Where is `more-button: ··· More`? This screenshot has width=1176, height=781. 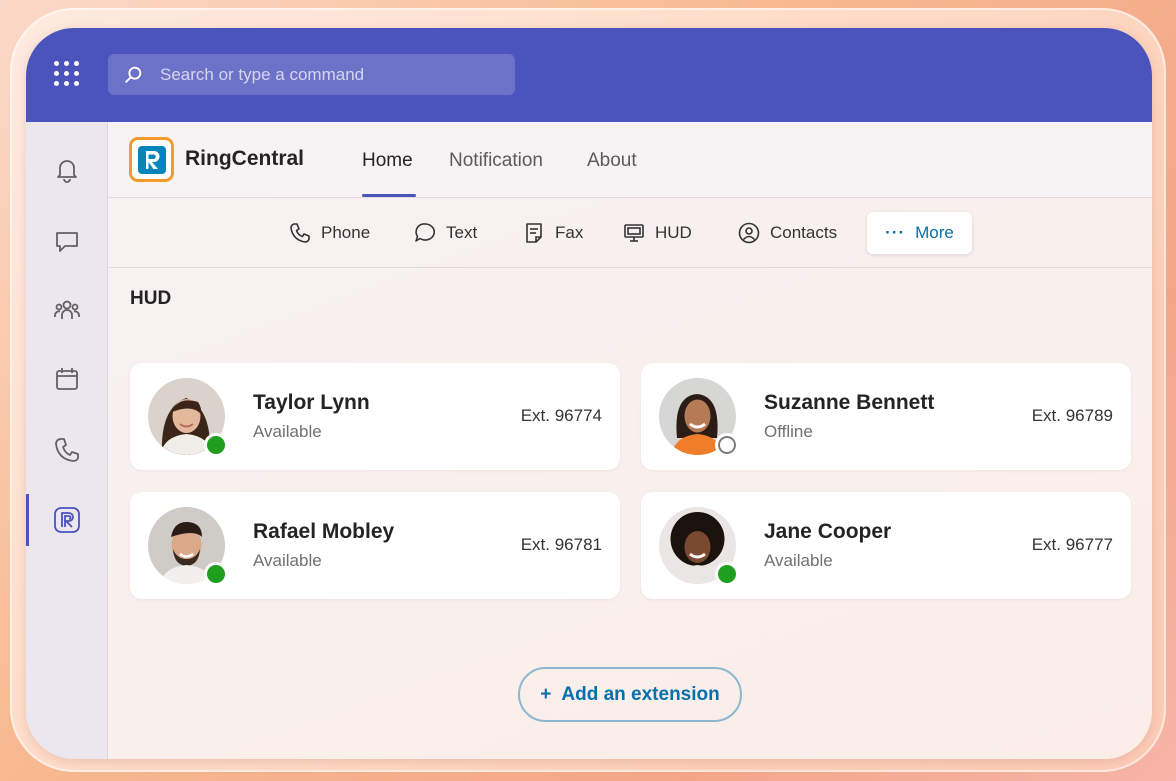
more-button: ··· More is located at coordinates (919, 233).